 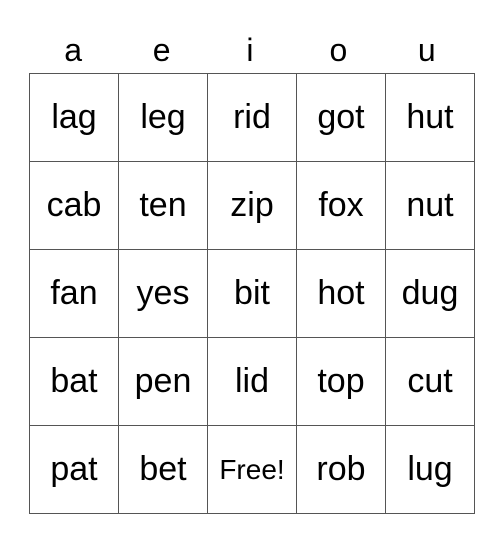 I want to click on board-row: fan yes bit hot dug, so click(x=252, y=293).